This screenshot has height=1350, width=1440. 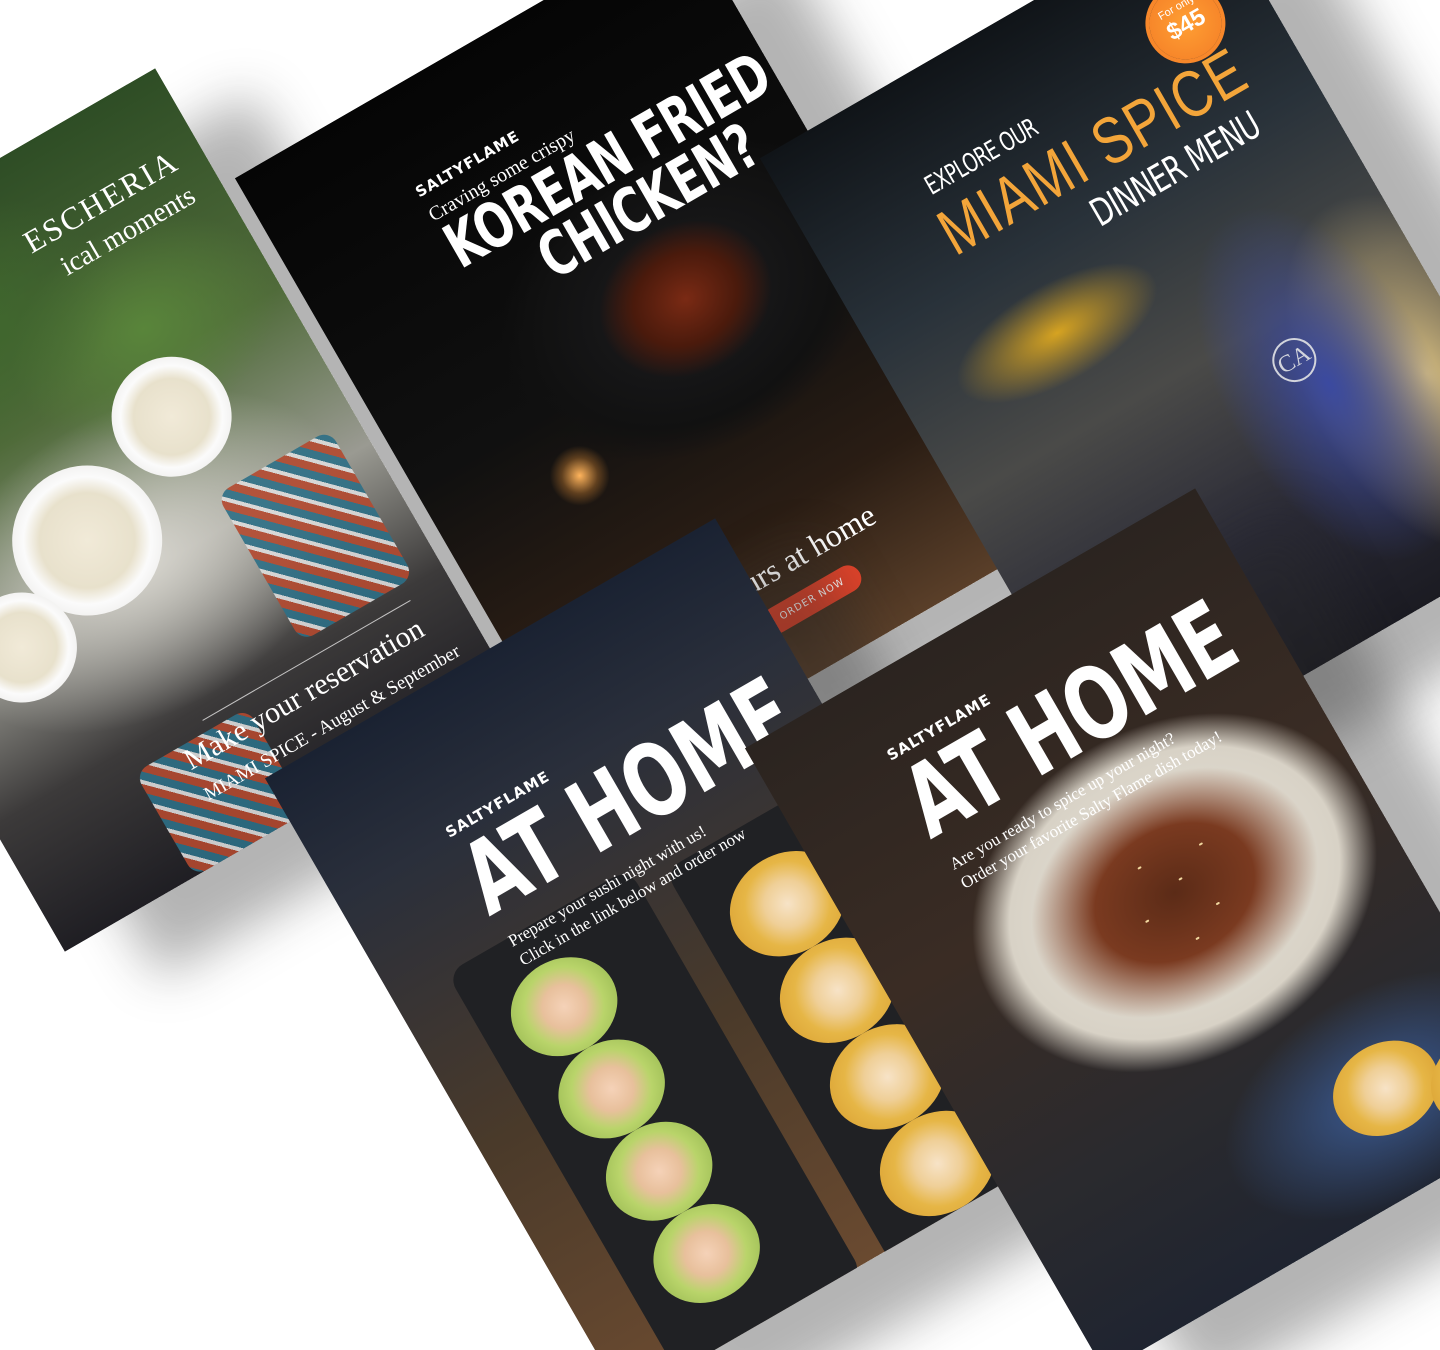 I want to click on napkin-logo: CA, so click(x=1294, y=360).